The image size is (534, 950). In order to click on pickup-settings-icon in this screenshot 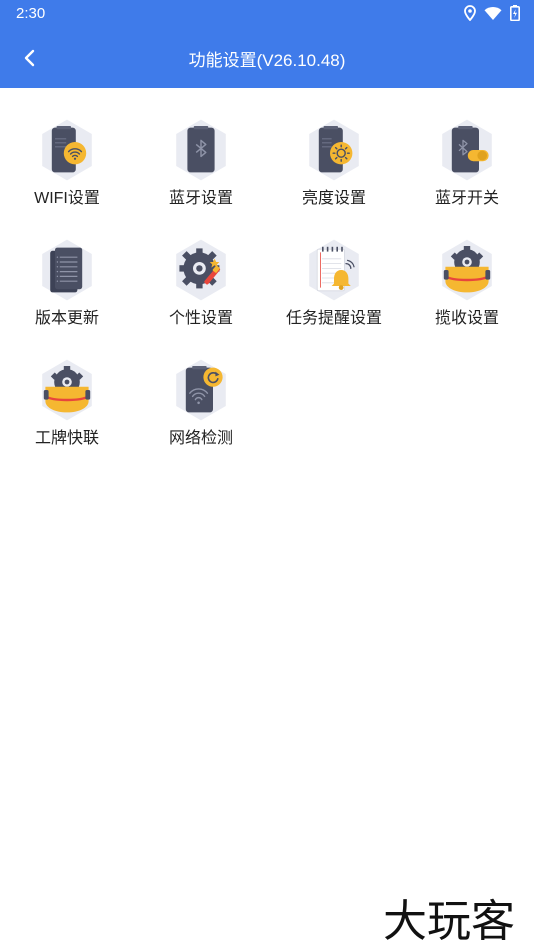, I will do `click(467, 270)`.